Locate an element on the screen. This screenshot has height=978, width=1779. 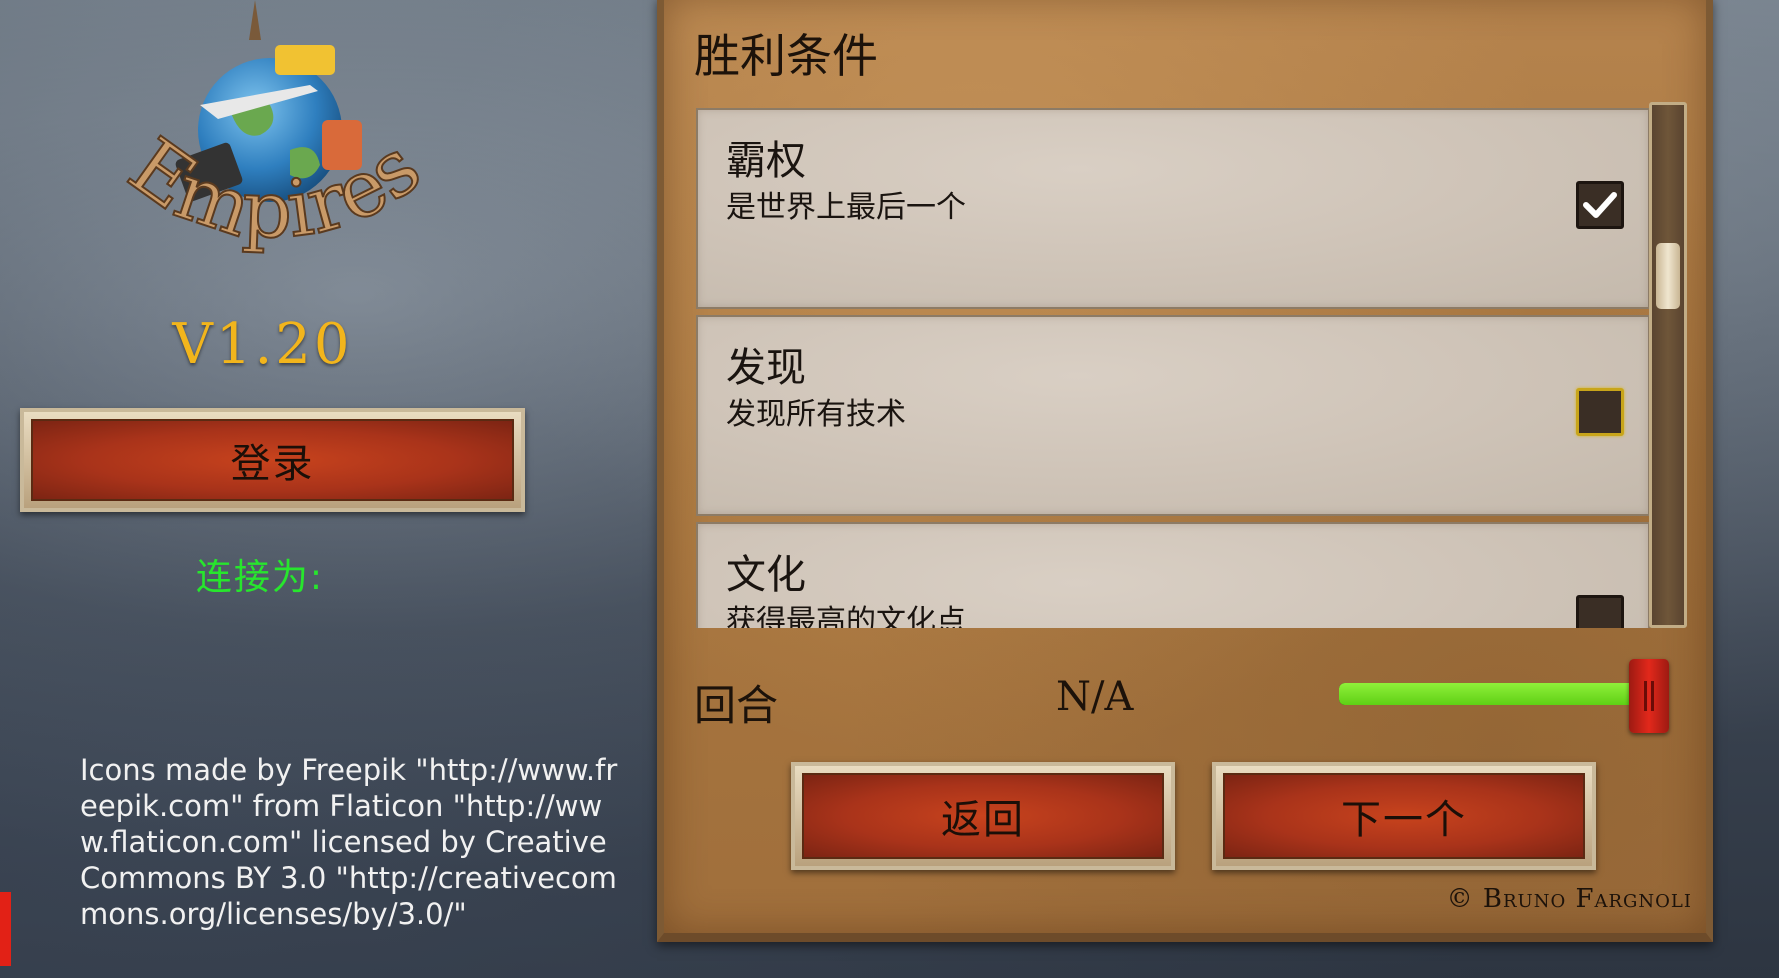
condition-name: 霸权 is located at coordinates (766, 161).